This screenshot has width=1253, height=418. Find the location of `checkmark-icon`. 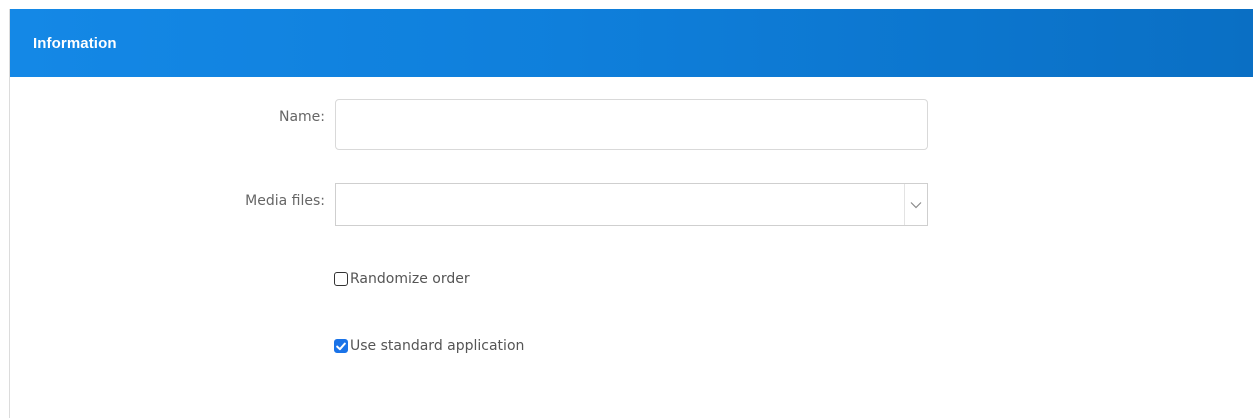

checkmark-icon is located at coordinates (341, 346).